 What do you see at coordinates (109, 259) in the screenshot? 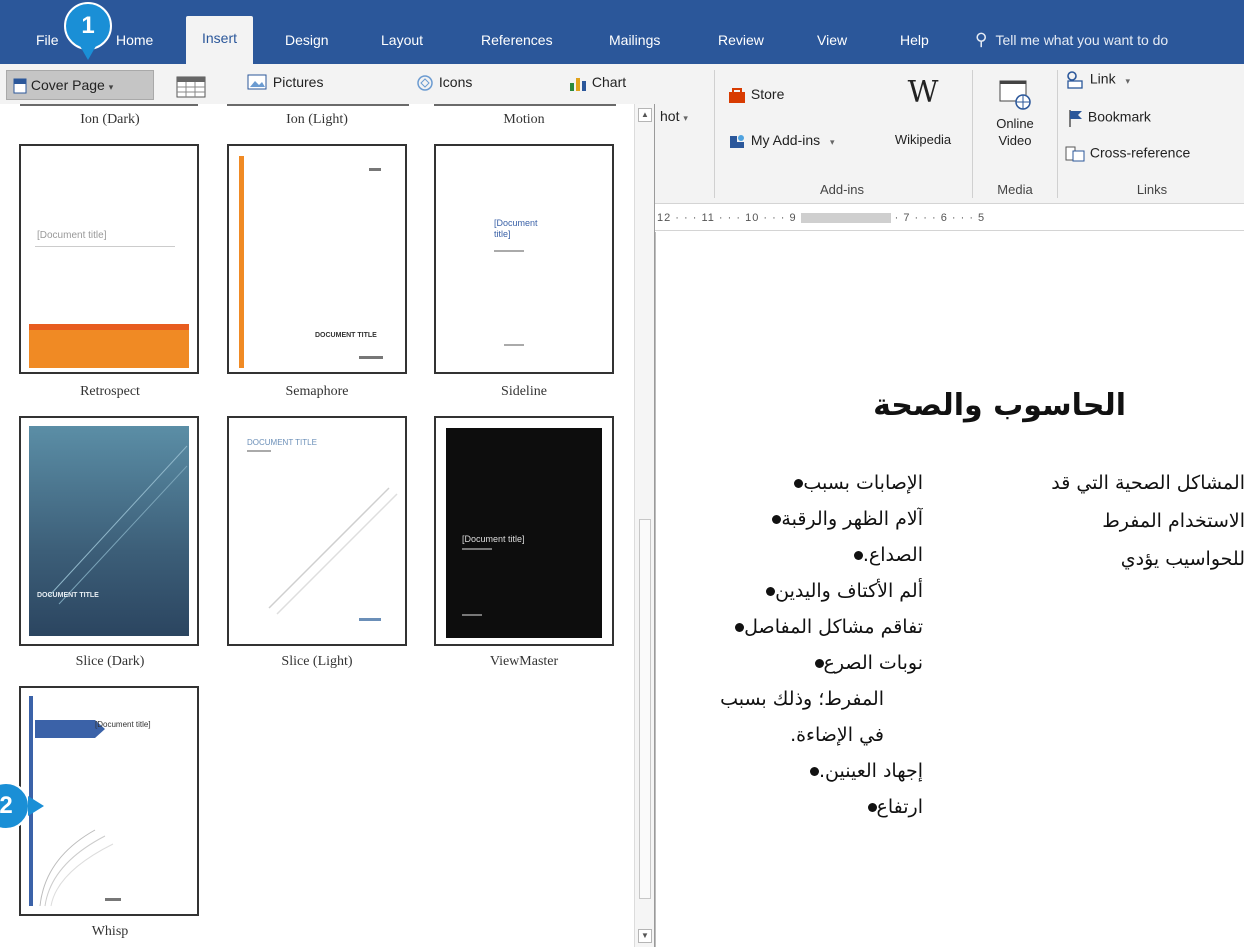
I see `cover-thumb-retrospect: [Document title]` at bounding box center [109, 259].